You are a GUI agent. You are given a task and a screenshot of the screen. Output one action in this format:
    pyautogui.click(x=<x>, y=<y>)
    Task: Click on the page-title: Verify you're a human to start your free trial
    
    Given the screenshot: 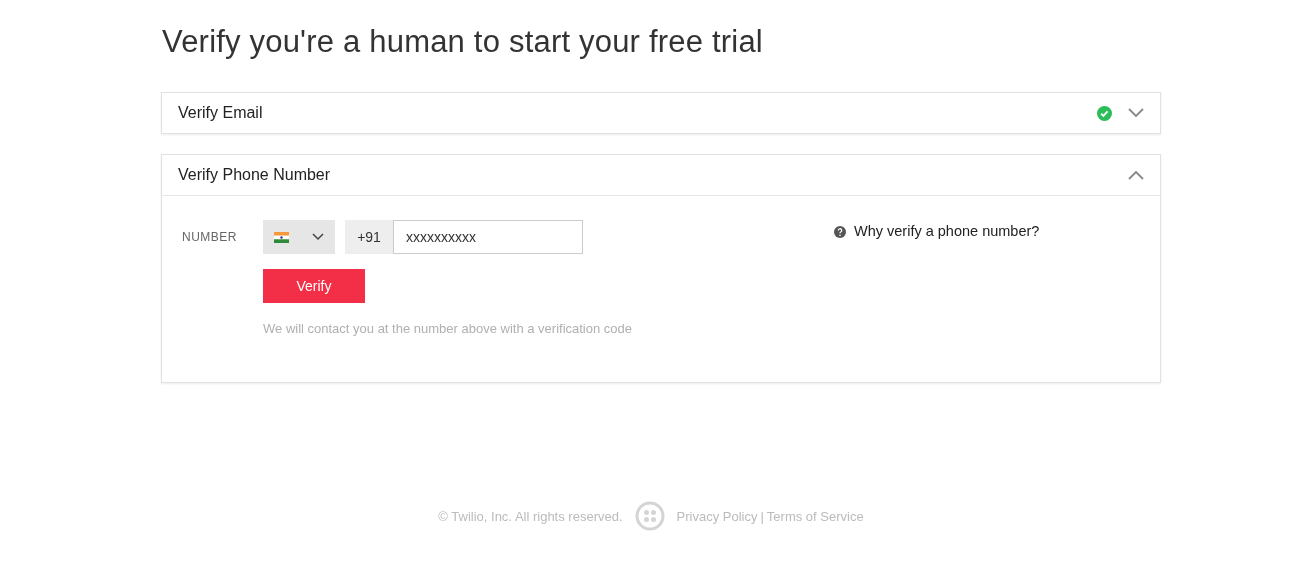 What is the action you would take?
    pyautogui.click(x=463, y=42)
    